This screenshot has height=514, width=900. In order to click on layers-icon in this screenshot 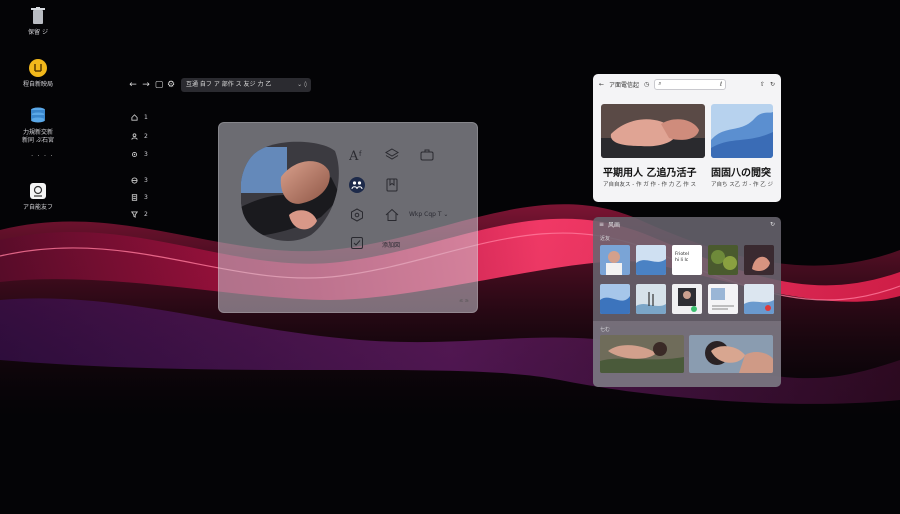, I will do `click(392, 155)`.